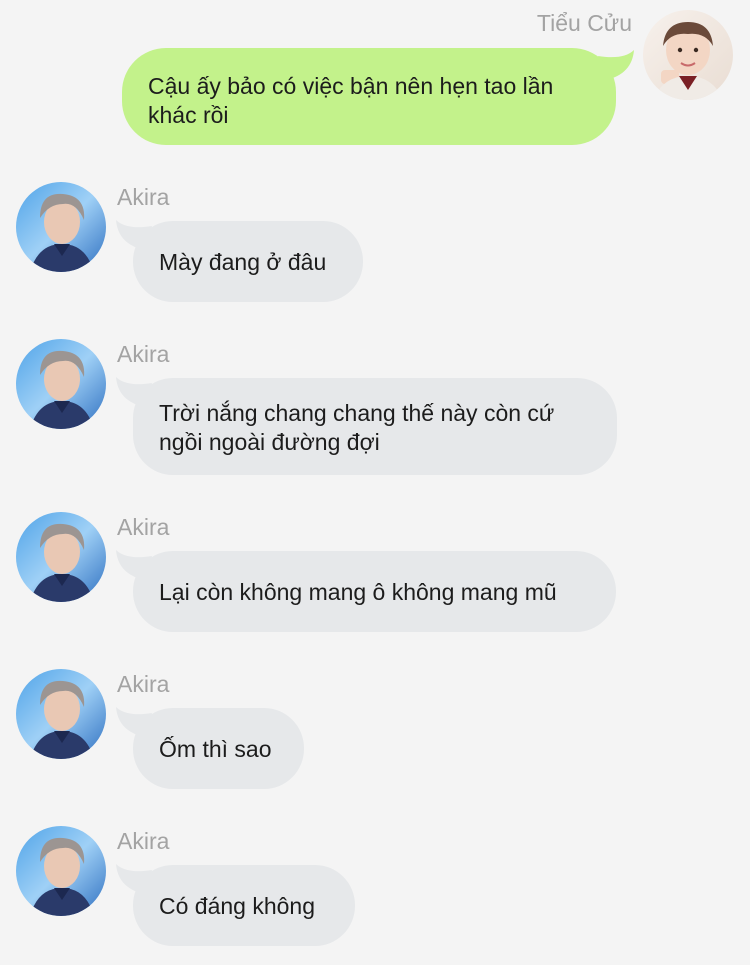  Describe the element at coordinates (218, 748) in the screenshot. I see `message-bubble-other: Ốm thì sao` at that location.